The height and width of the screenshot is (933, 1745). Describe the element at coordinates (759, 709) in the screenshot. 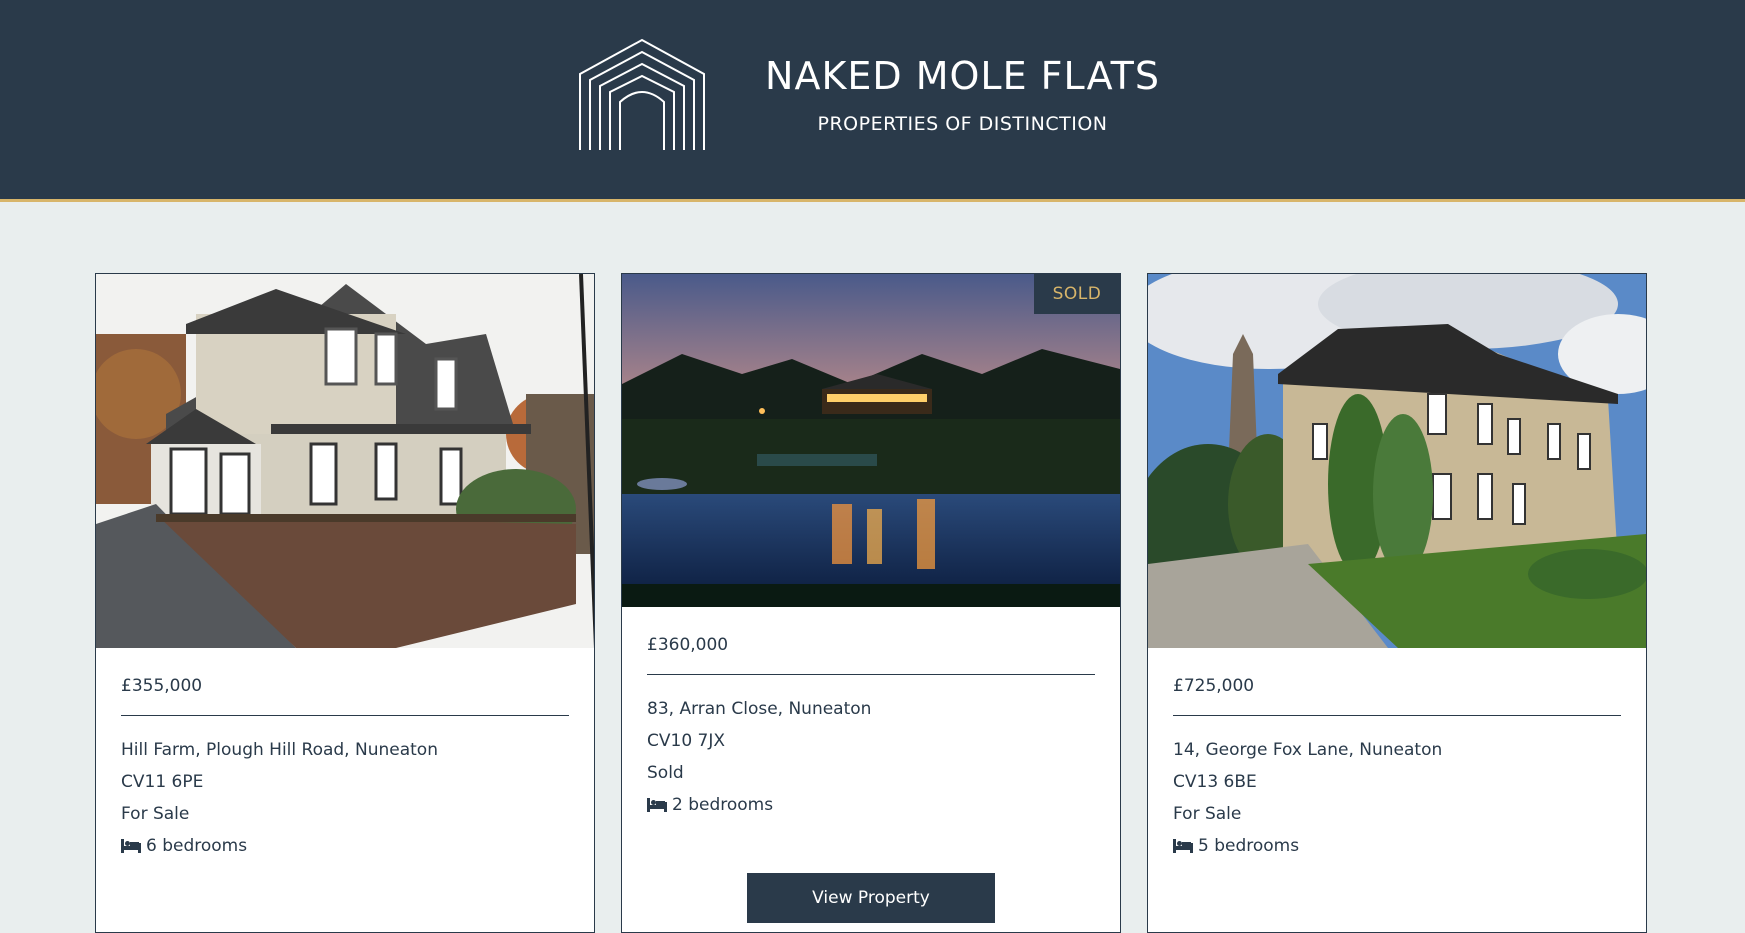

I see `listing-address: 83, Arran Close, Nuneaton` at that location.